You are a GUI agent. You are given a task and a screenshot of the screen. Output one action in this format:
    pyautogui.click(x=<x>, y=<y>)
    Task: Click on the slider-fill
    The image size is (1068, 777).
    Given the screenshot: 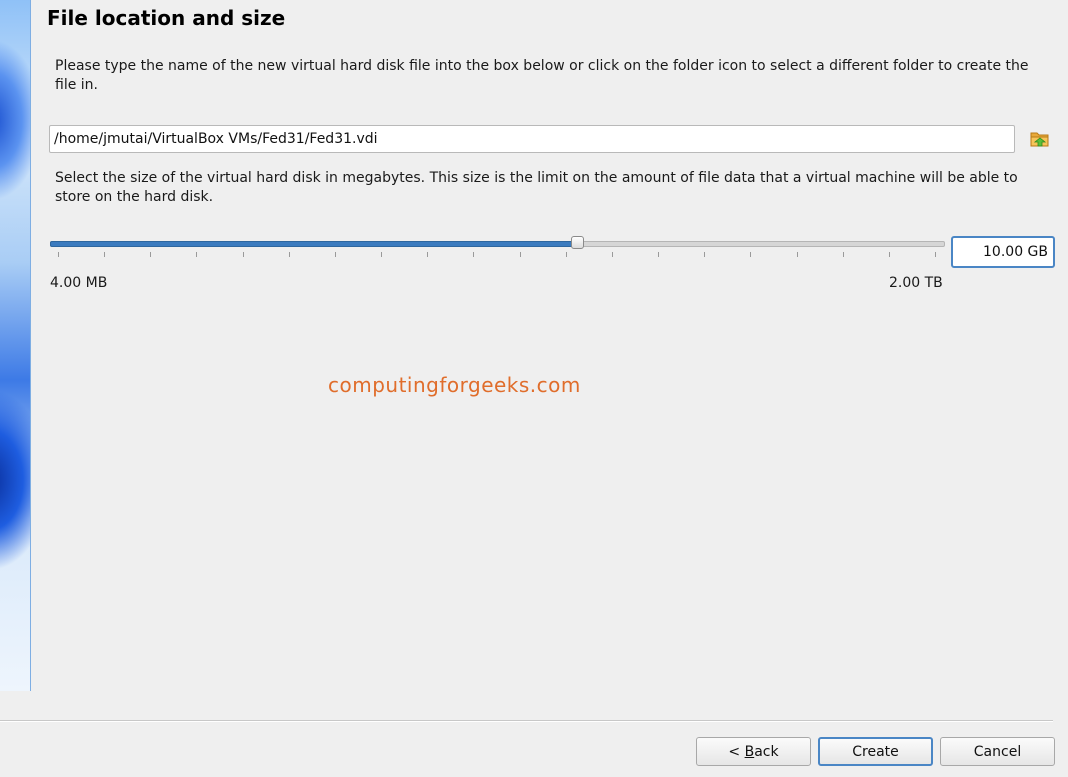 What is the action you would take?
    pyautogui.click(x=314, y=244)
    